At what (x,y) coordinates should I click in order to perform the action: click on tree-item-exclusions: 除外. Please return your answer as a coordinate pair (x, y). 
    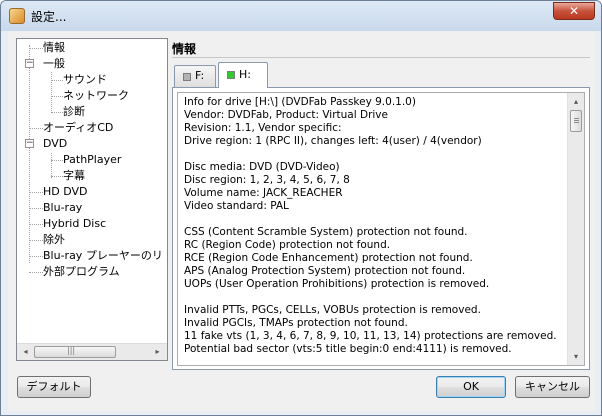
    Looking at the image, I should click on (54, 240).